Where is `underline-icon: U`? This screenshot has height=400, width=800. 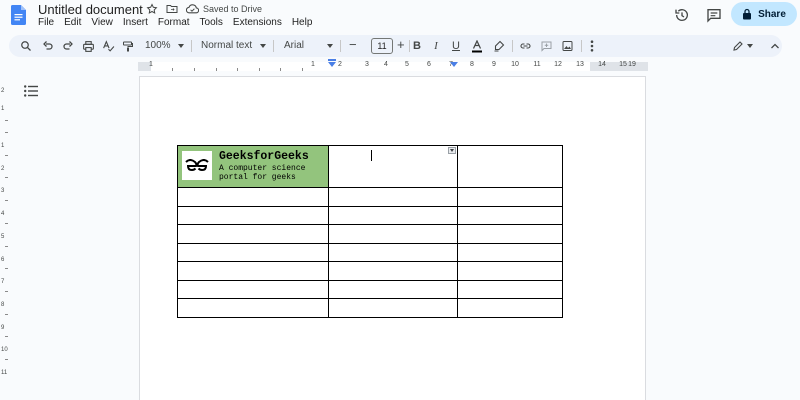 underline-icon: U is located at coordinates (456, 46).